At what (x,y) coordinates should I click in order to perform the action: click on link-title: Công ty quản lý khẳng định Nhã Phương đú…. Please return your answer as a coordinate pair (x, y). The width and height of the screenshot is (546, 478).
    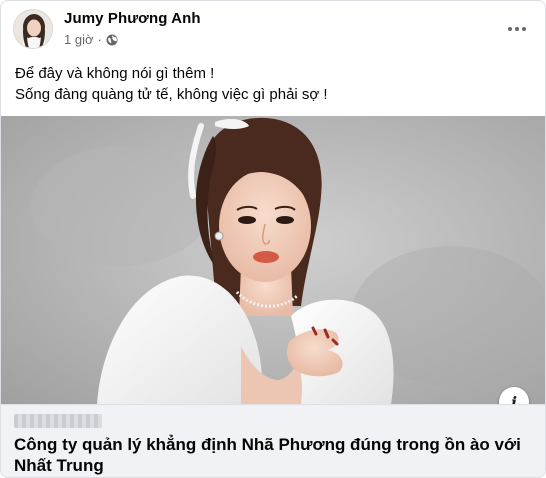
    Looking at the image, I should click on (272, 455).